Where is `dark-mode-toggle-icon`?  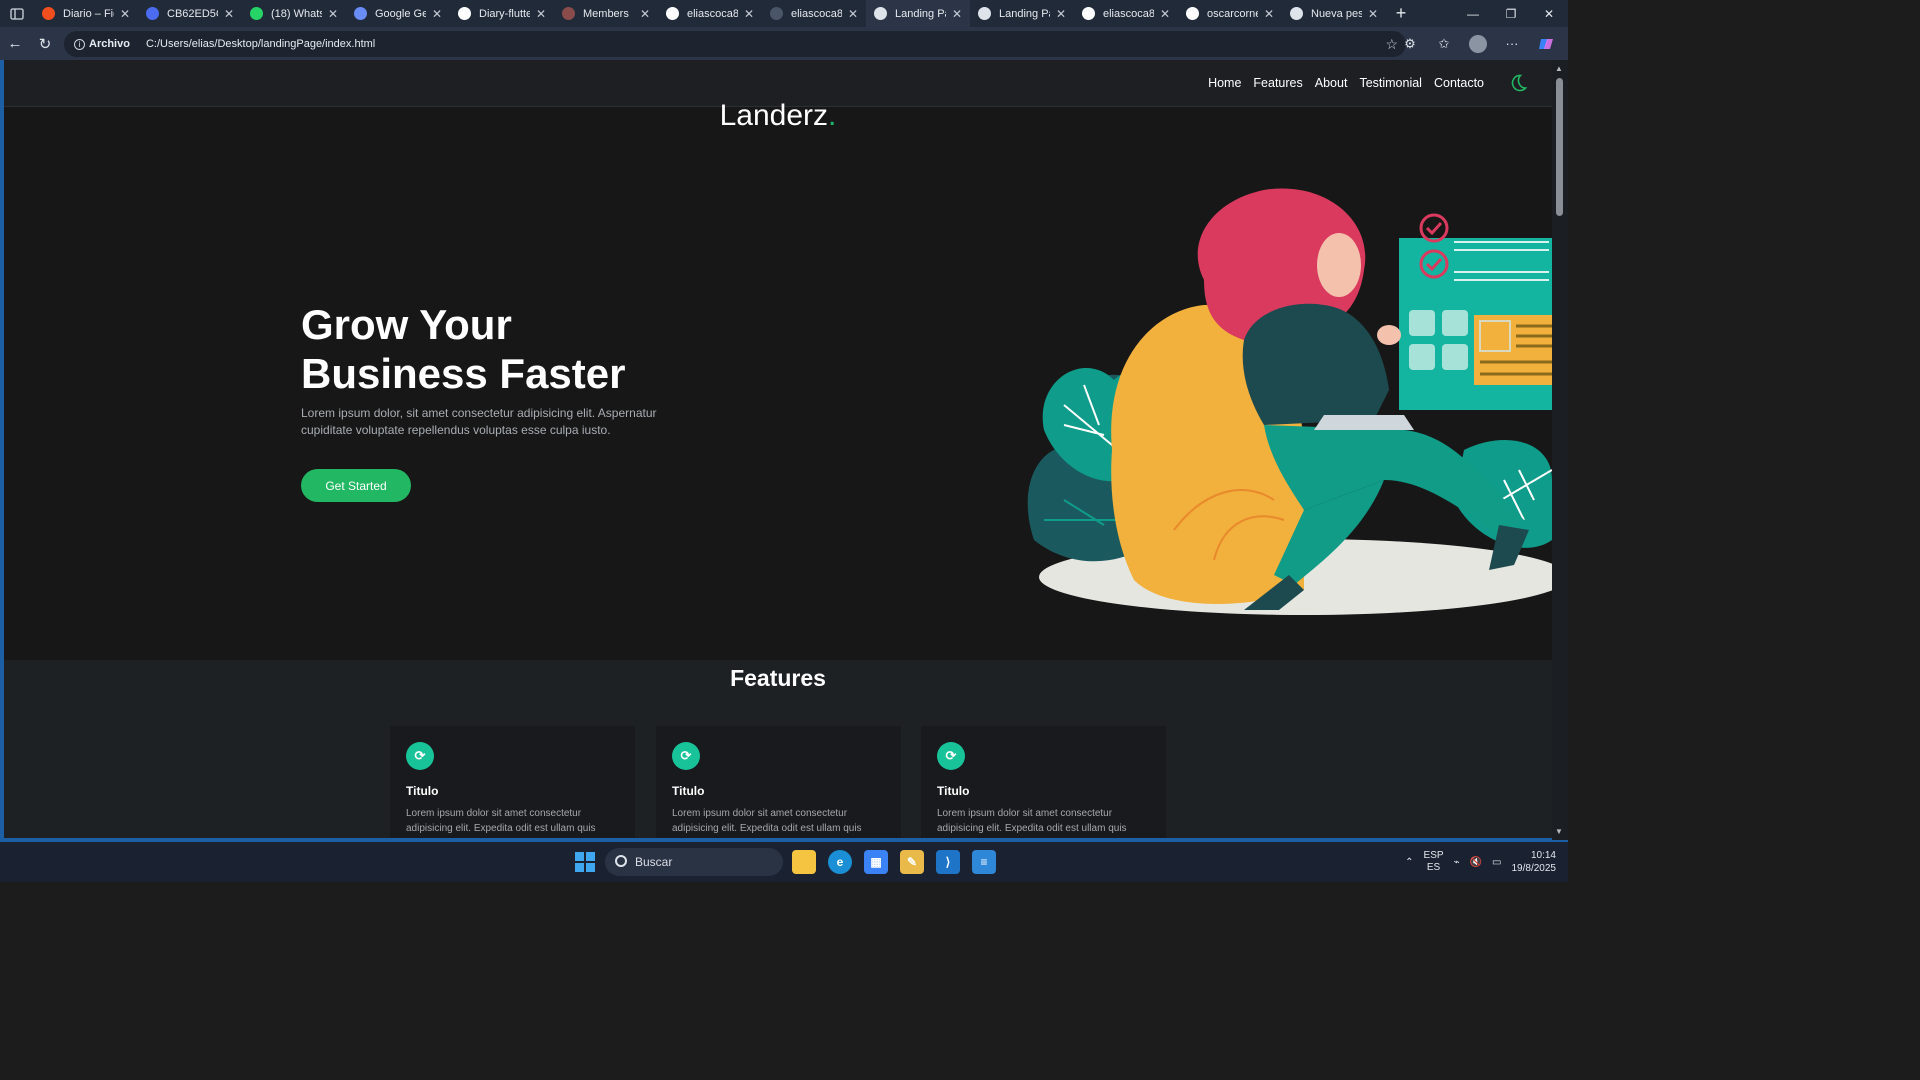 dark-mode-toggle-icon is located at coordinates (1518, 83).